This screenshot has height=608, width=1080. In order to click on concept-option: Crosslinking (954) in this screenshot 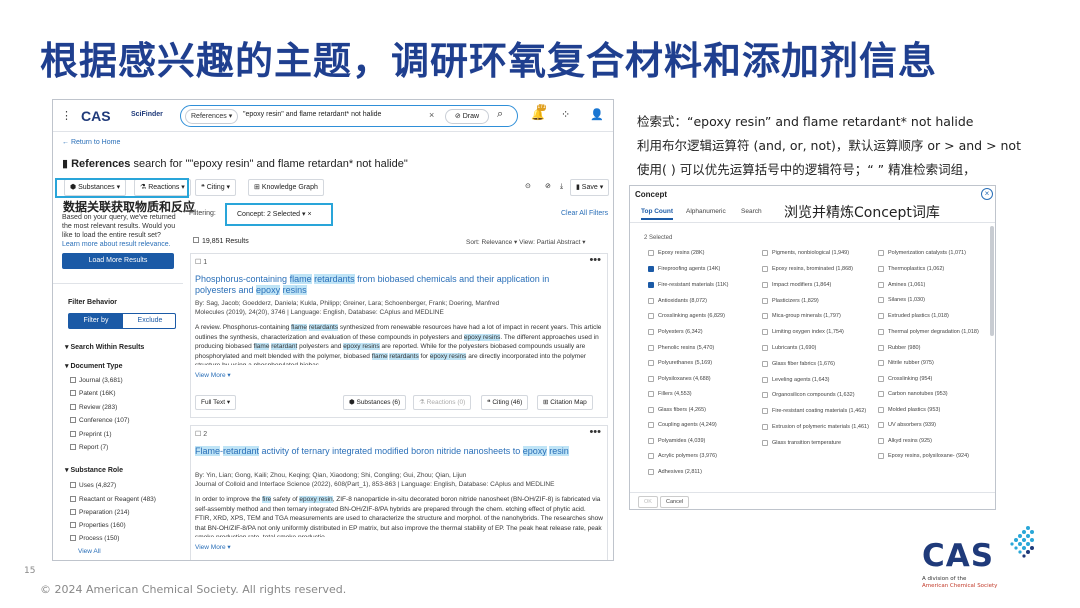, I will do `click(933, 379)`.